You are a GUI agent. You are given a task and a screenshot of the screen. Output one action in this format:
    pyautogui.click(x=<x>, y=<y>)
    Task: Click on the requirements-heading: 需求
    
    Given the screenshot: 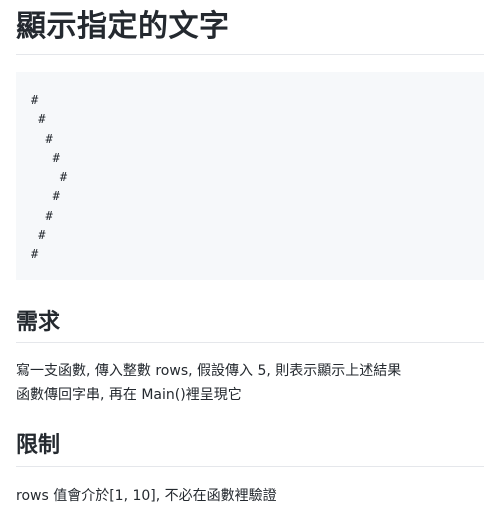 What is the action you would take?
    pyautogui.click(x=38, y=322)
    